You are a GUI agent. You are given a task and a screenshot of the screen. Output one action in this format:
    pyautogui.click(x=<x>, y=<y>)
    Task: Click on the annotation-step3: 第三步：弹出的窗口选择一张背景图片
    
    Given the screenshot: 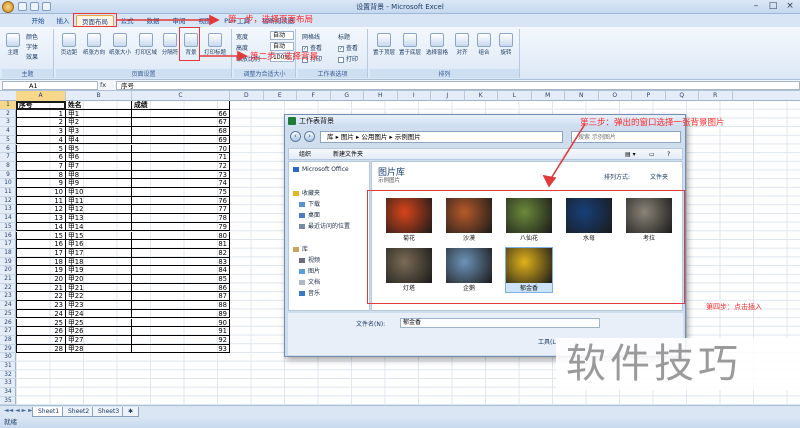 What is the action you would take?
    pyautogui.click(x=652, y=123)
    